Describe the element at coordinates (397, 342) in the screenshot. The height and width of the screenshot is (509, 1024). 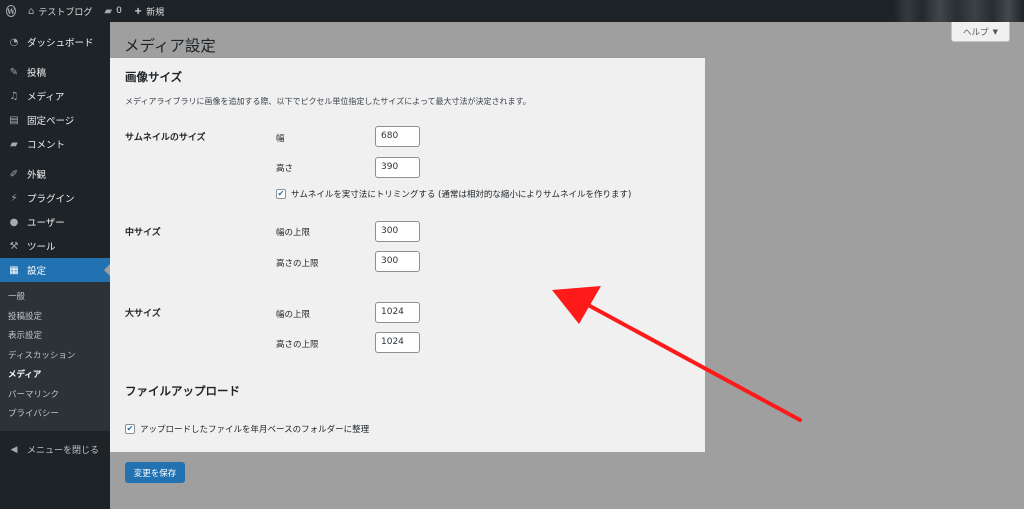
I see `large-height-input: 1024` at that location.